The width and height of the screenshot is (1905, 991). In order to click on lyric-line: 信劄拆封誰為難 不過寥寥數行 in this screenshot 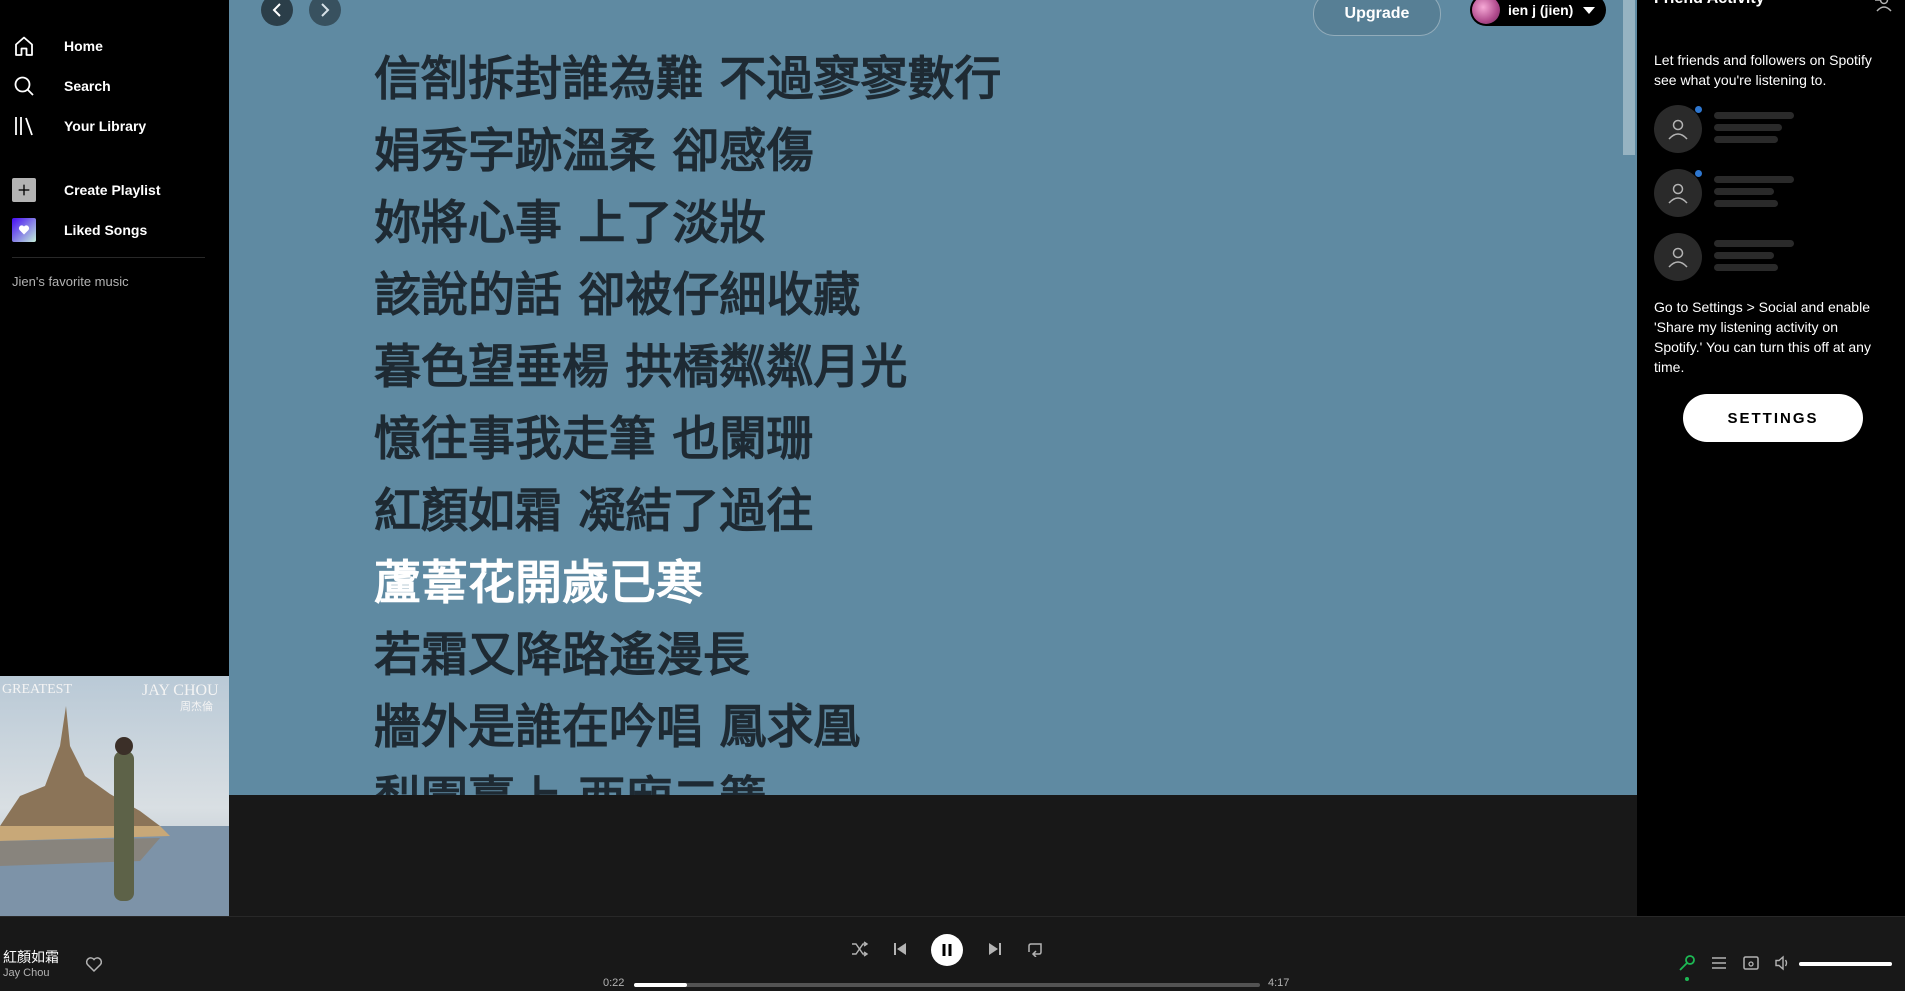, I will do `click(687, 80)`.